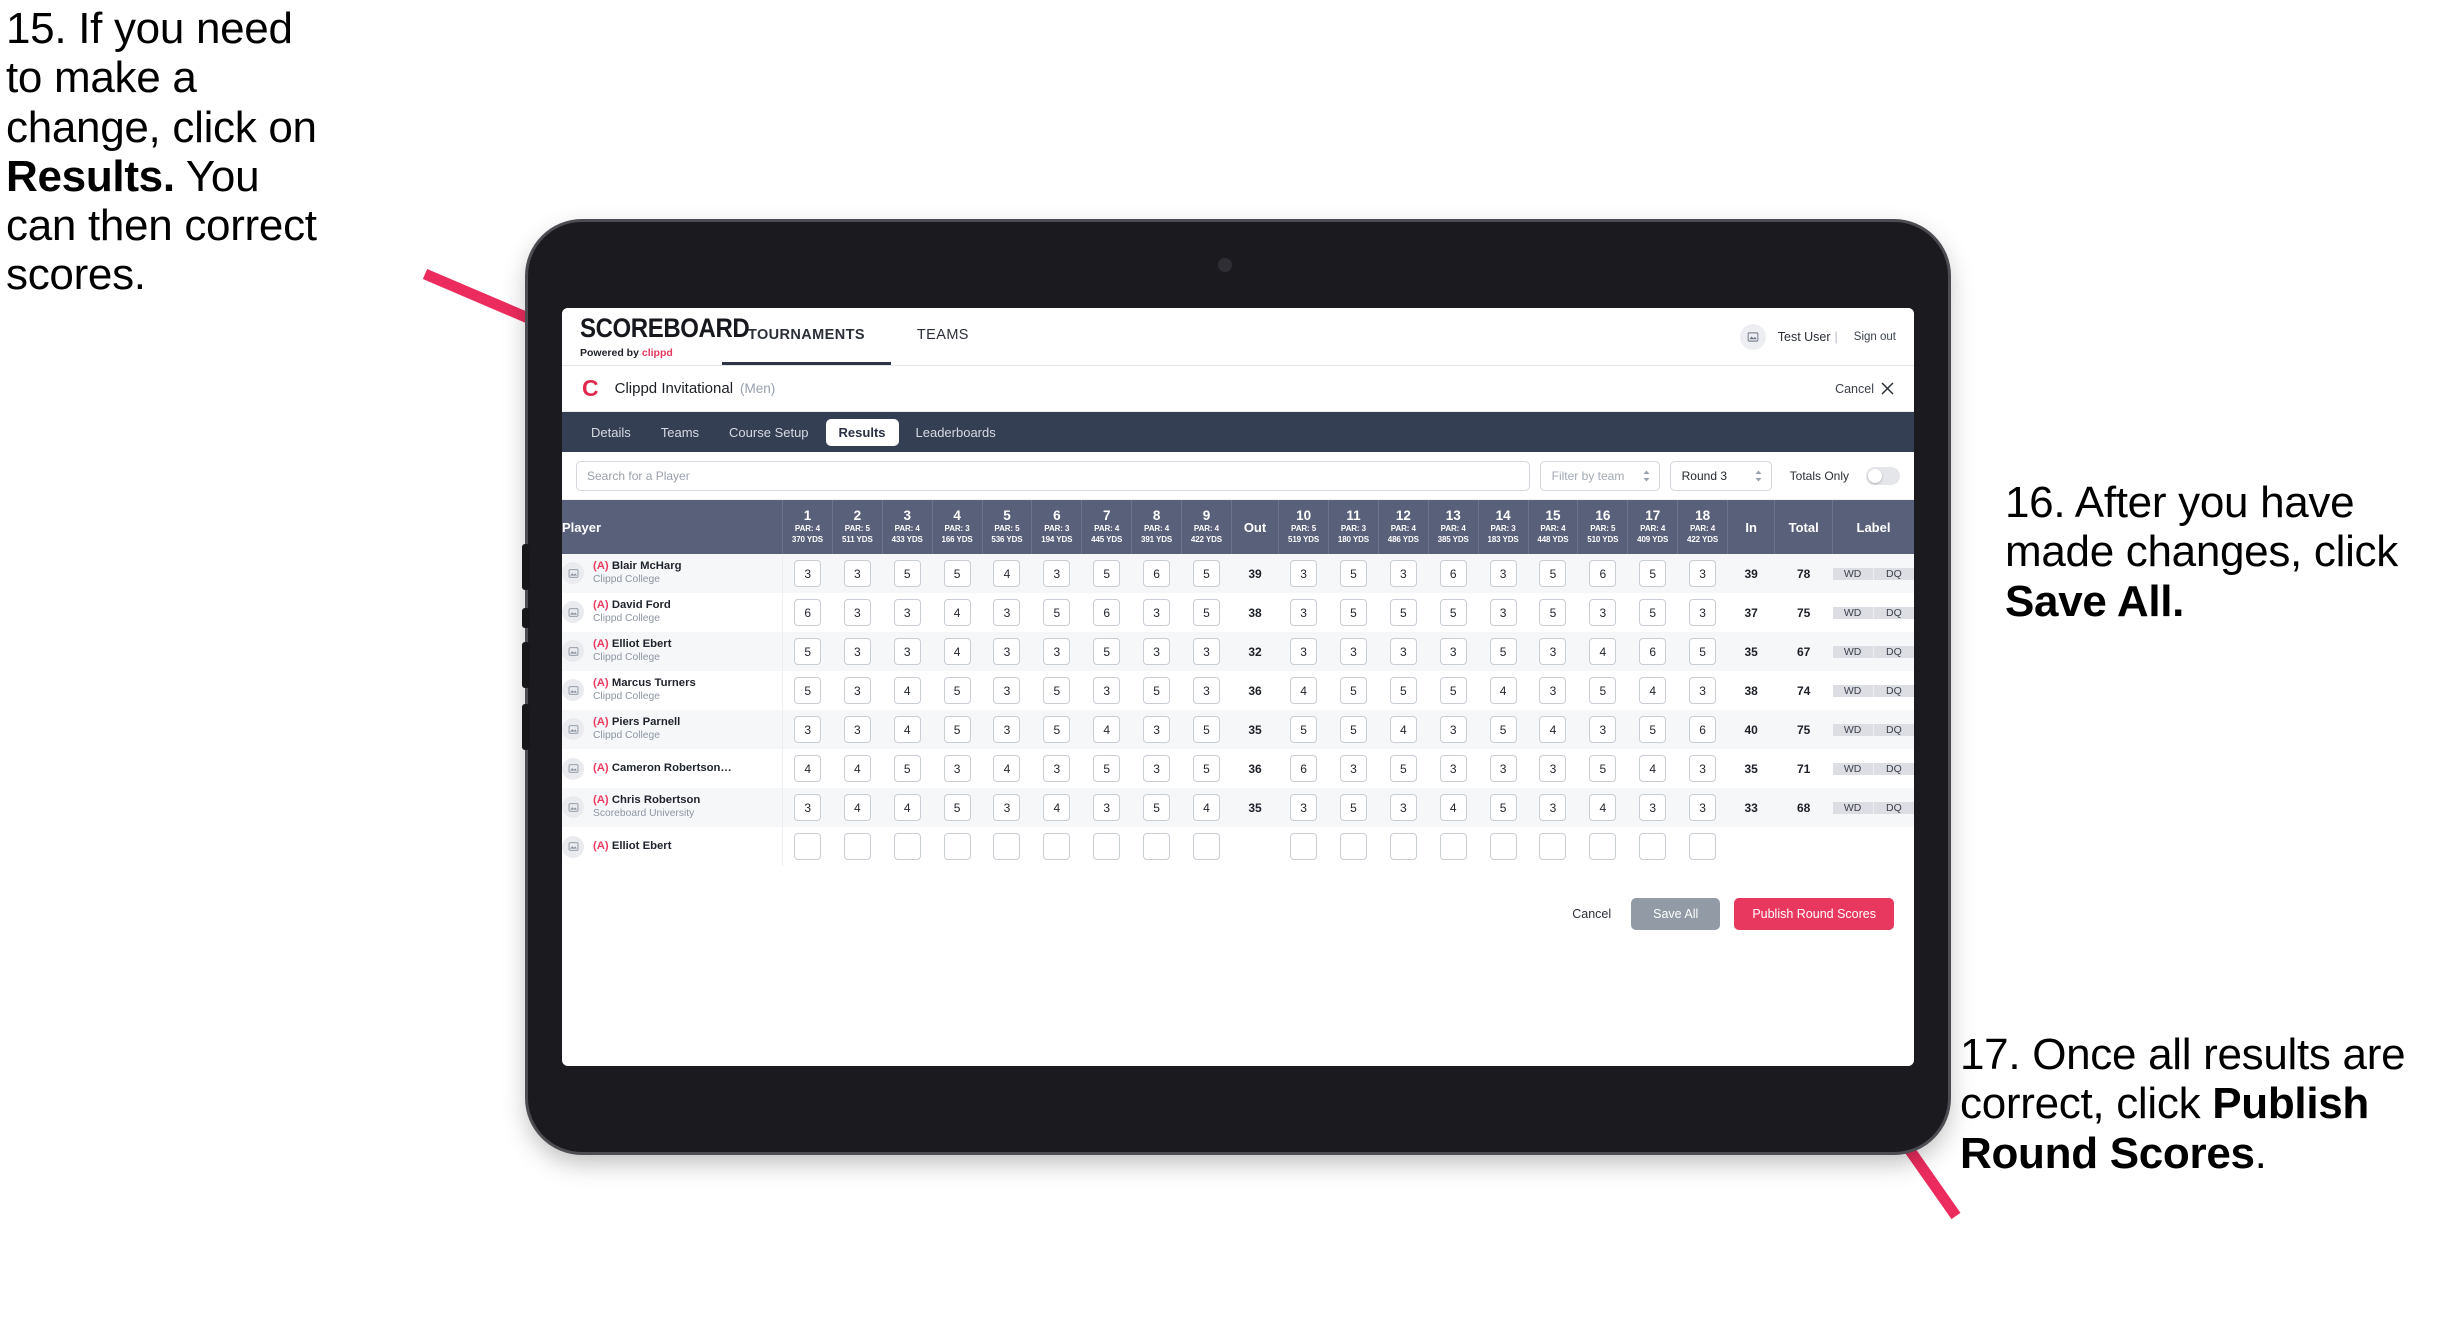 Image resolution: width=2464 pixels, height=1326 pixels. I want to click on score-input-hole-17: 6, so click(1653, 651).